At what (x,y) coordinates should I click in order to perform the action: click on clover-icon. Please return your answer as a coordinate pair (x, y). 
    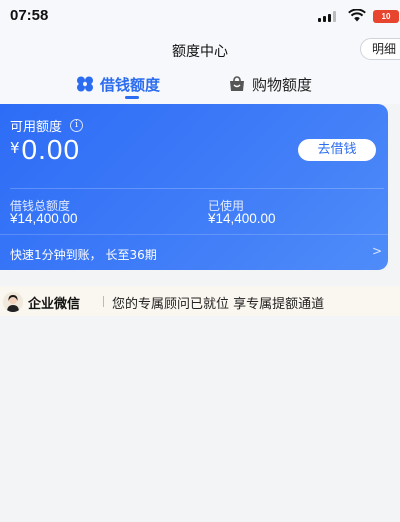
    Looking at the image, I should click on (85, 84).